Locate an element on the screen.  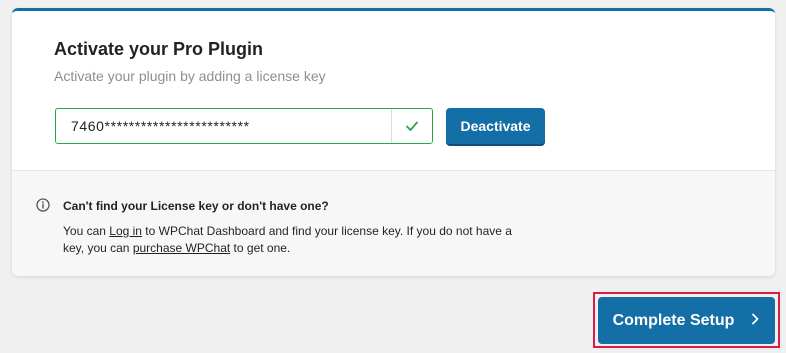
complete-setup-button: Complete Setup is located at coordinates (686, 320).